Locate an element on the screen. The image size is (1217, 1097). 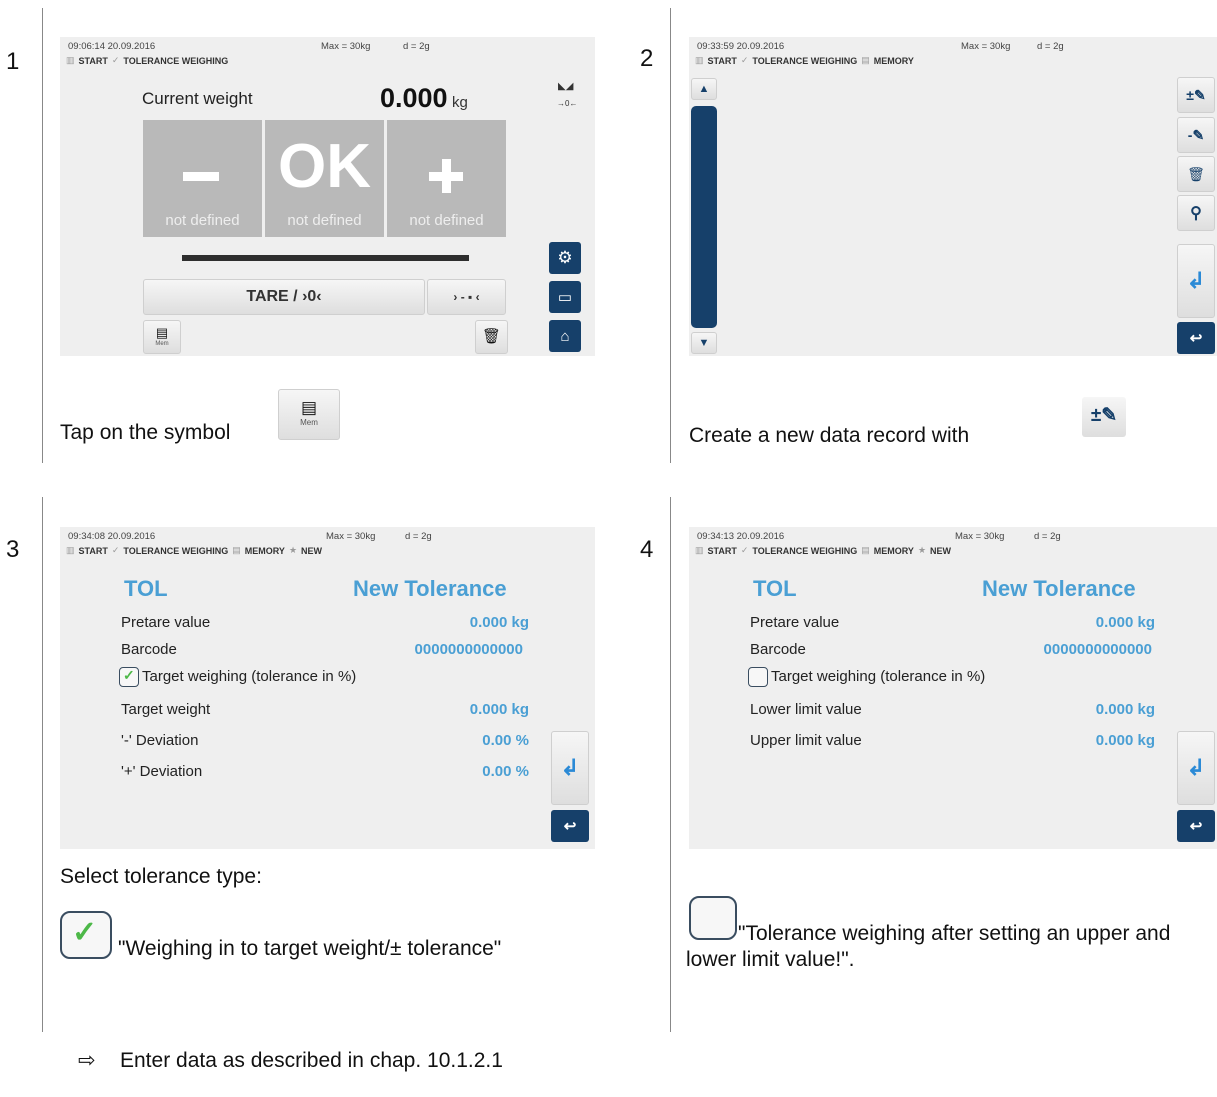
return-icon: ↩ is located at coordinates (1196, 338).